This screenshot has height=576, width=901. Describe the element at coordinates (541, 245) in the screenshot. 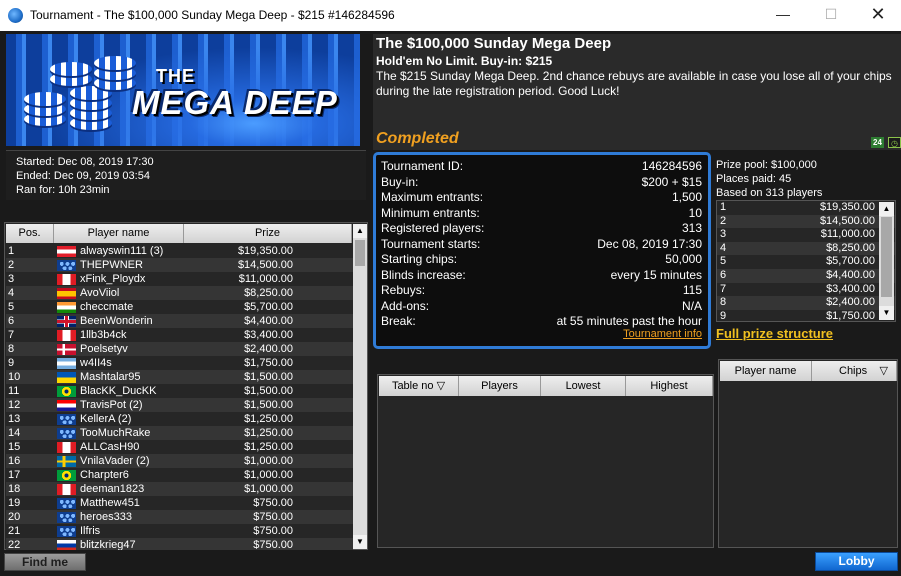

I see `info-row: Tournament starts: Dec 08, 2019 17:30` at that location.